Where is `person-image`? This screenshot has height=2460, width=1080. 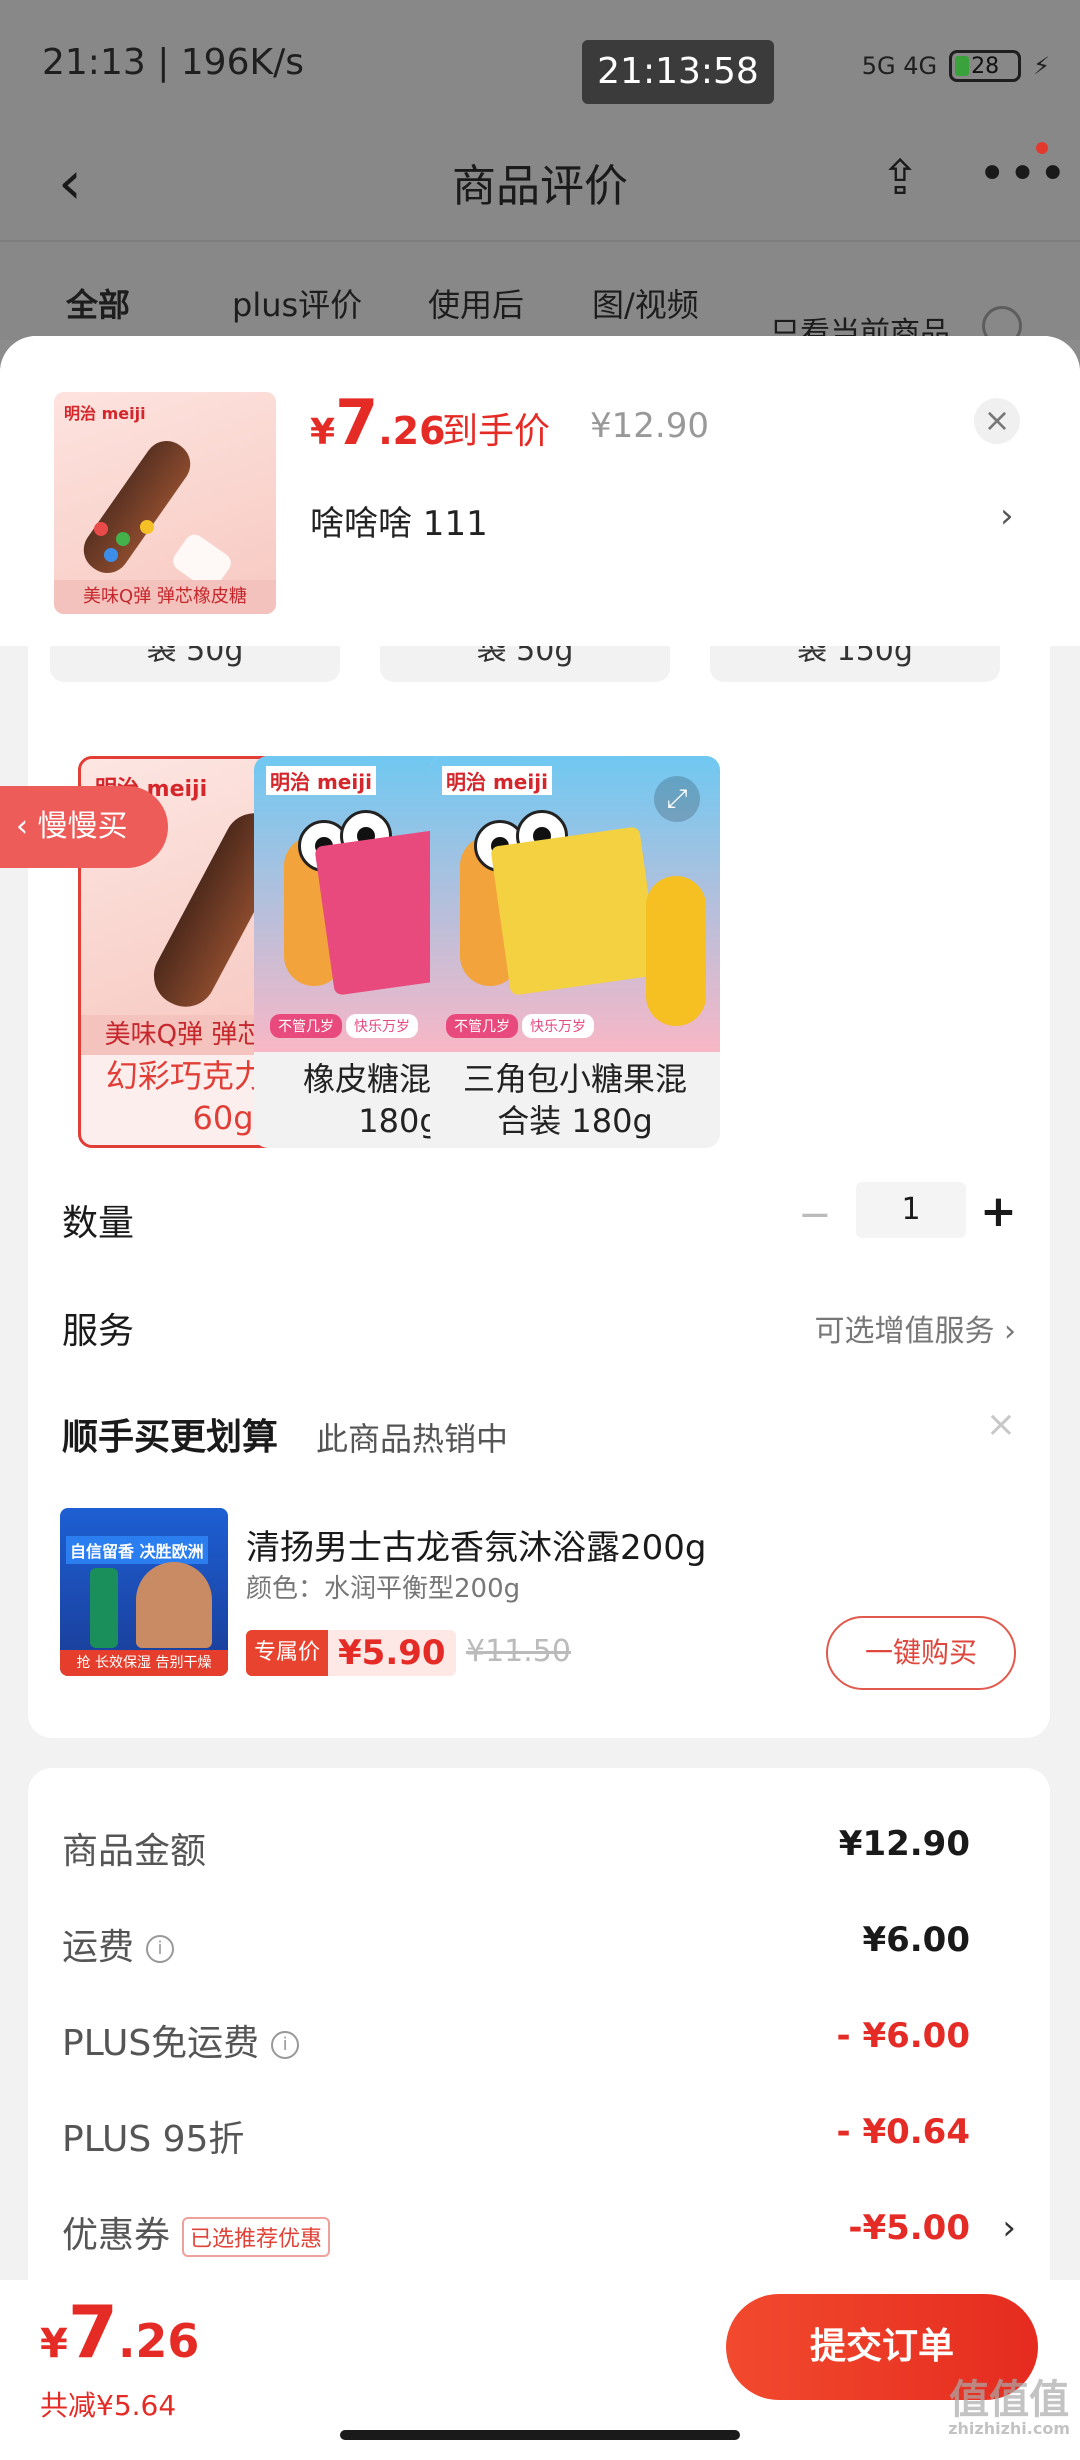
person-image is located at coordinates (174, 1605).